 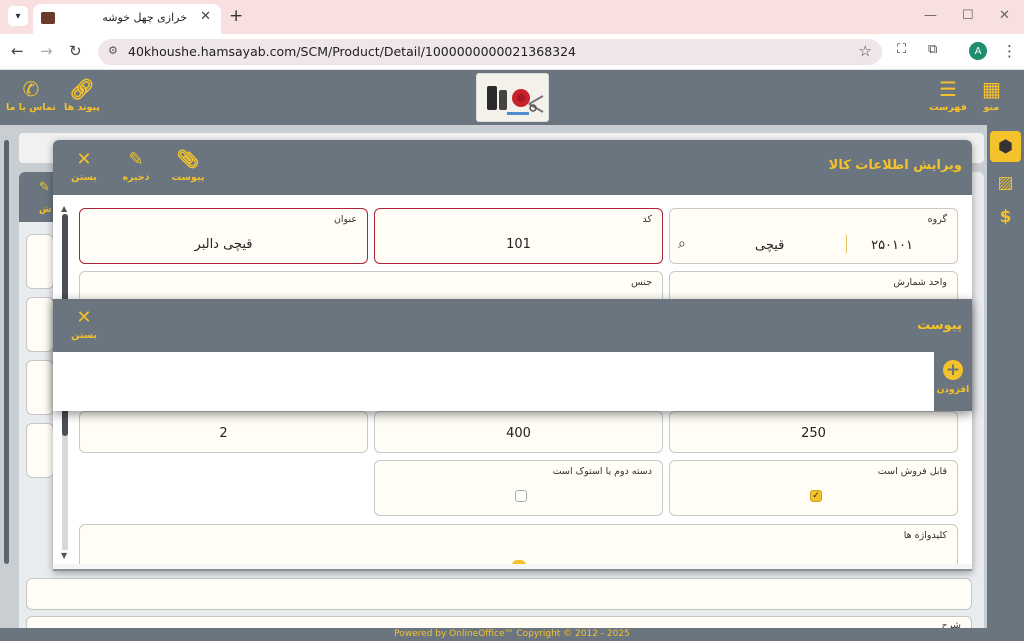 What do you see at coordinates (991, 89) in the screenshot?
I see `grid-icon: ▦` at bounding box center [991, 89].